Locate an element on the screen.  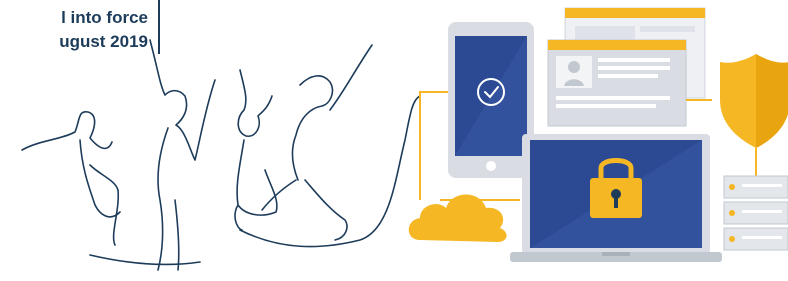
cloud-icon is located at coordinates (457, 218).